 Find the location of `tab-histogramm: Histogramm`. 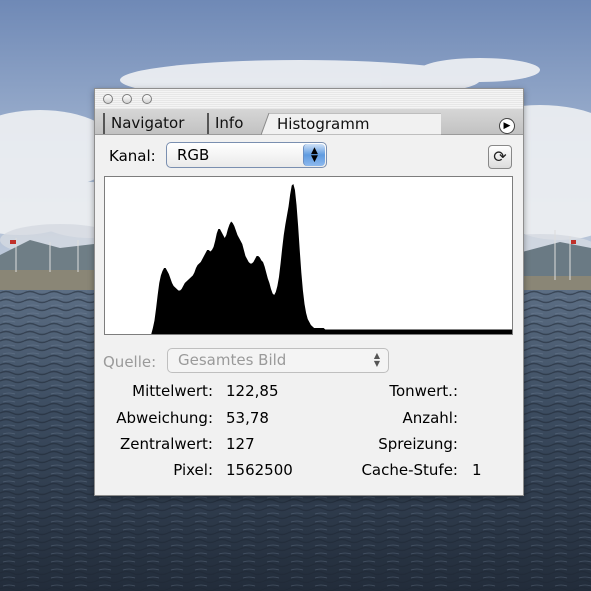

tab-histogramm: Histogramm is located at coordinates (336, 124).